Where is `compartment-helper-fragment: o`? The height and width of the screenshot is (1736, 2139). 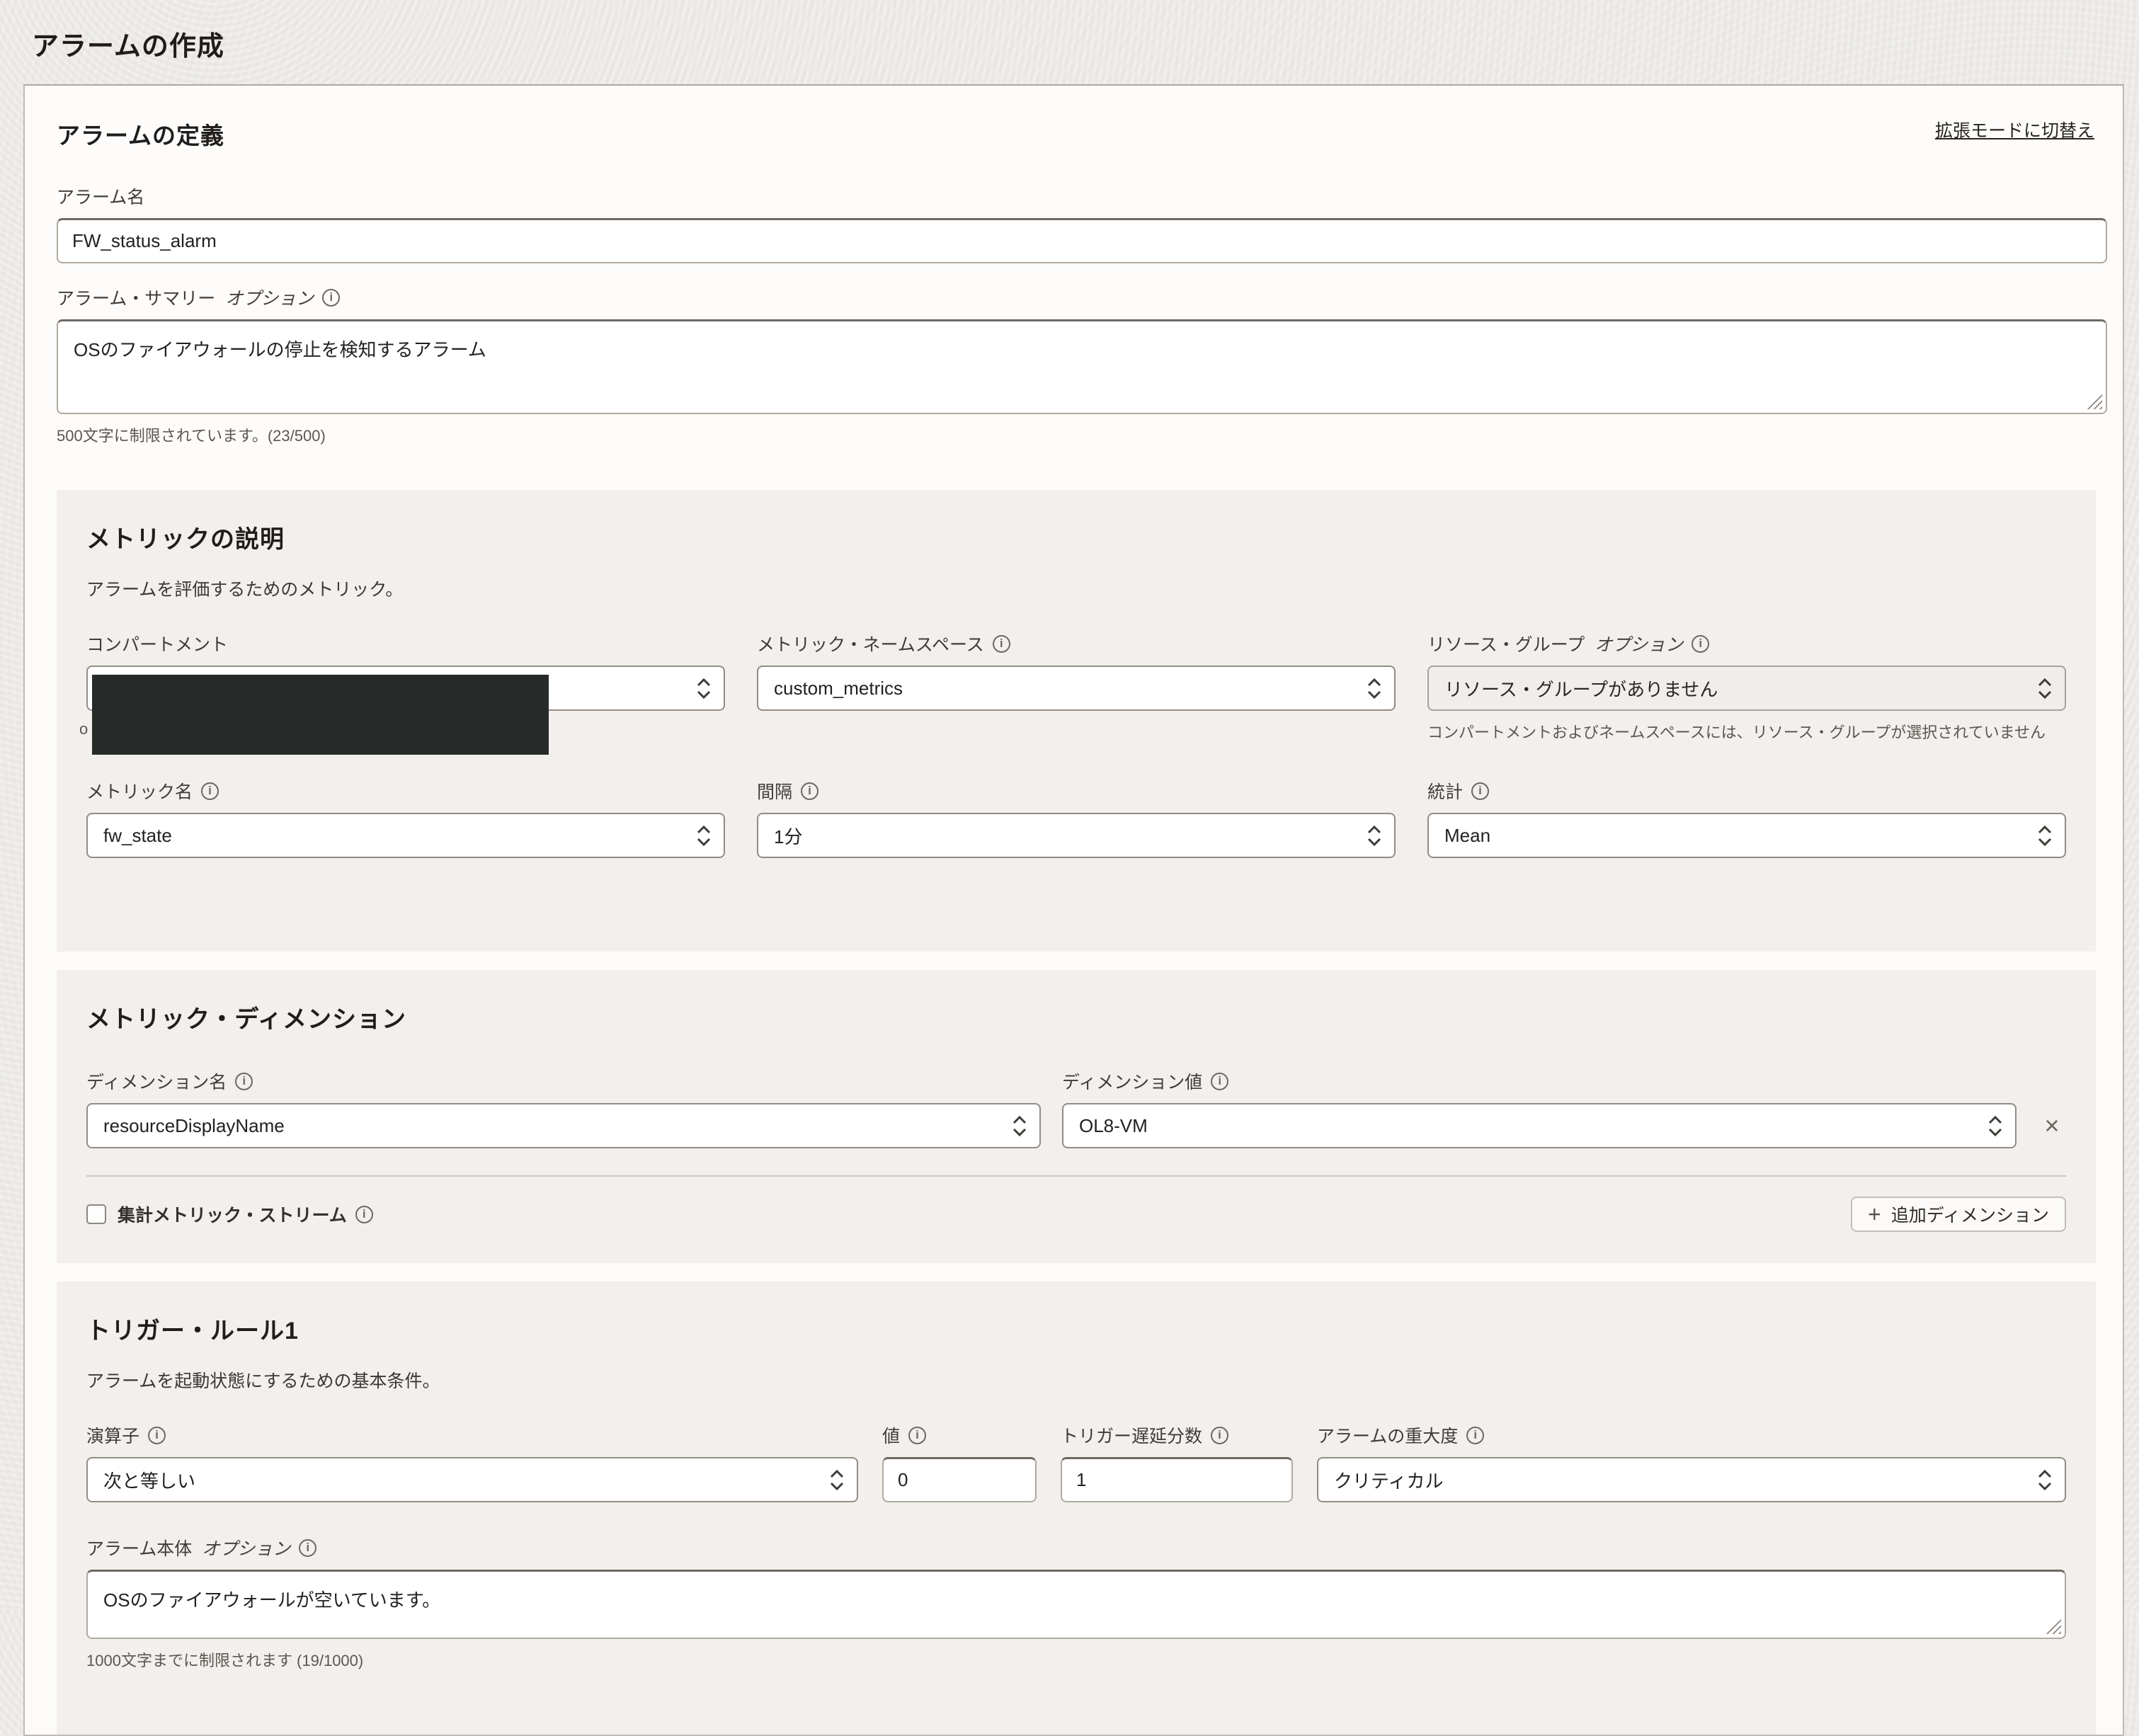 compartment-helper-fragment: o is located at coordinates (84, 729).